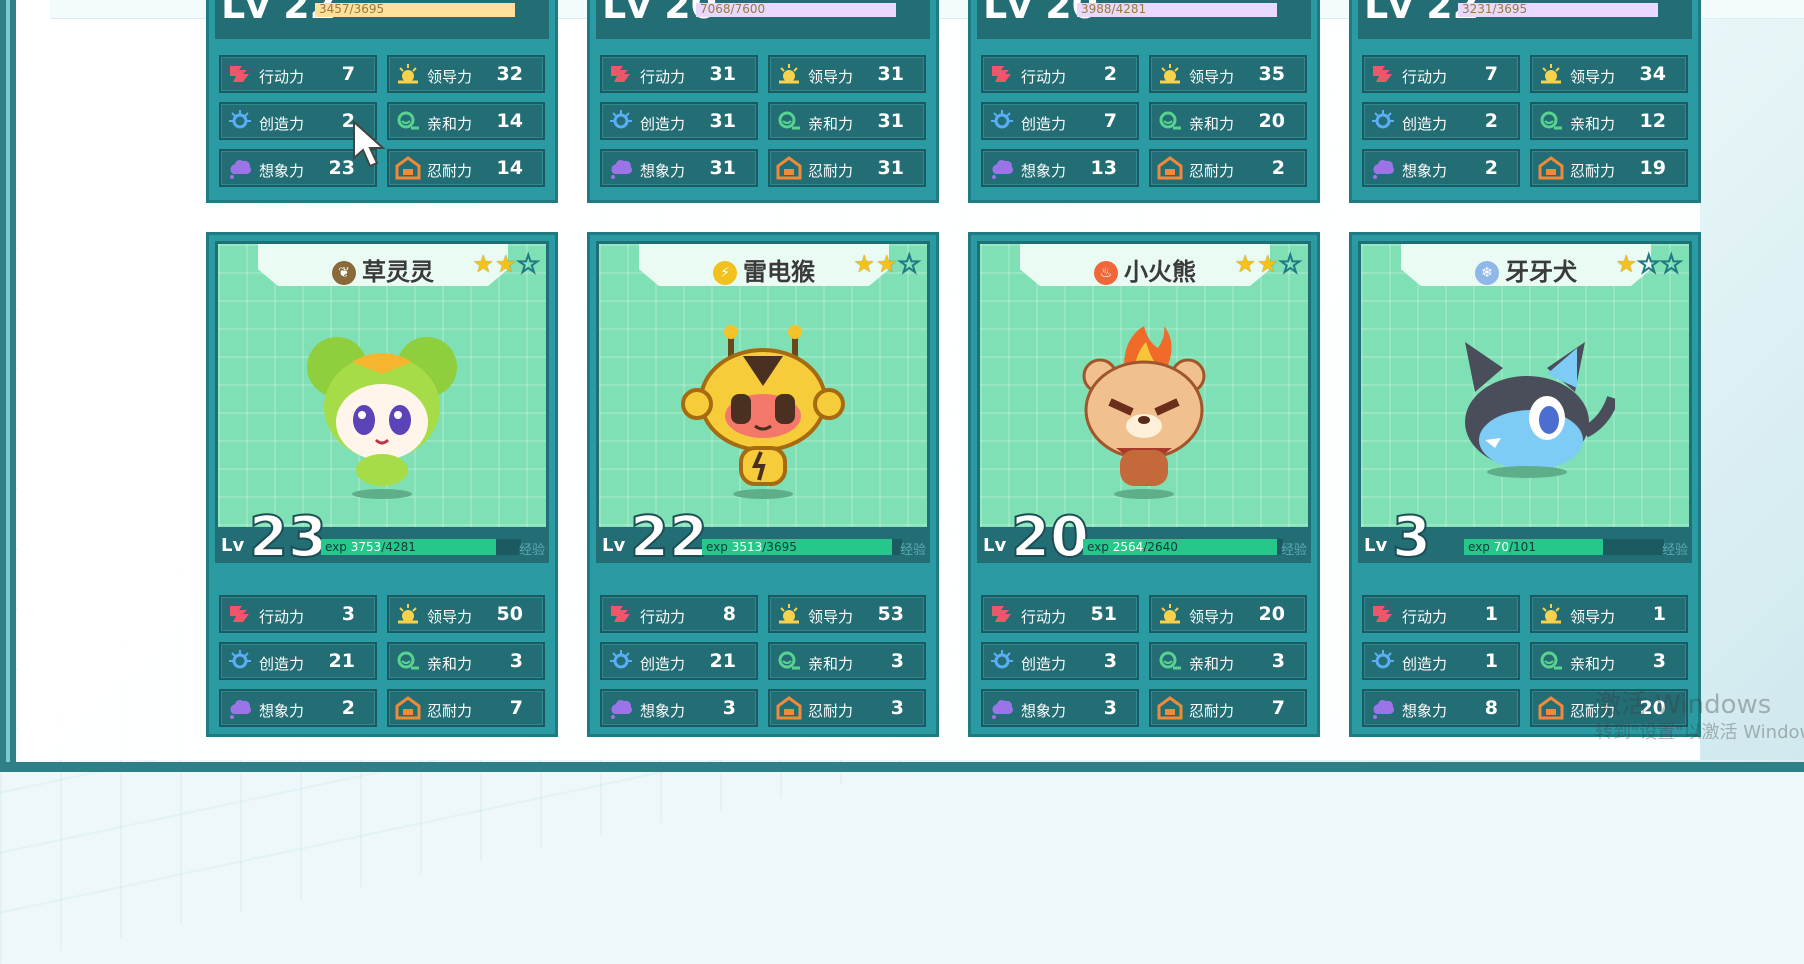 The image size is (1804, 964). What do you see at coordinates (1060, 661) in the screenshot?
I see `stat-create: 创造力 3` at bounding box center [1060, 661].